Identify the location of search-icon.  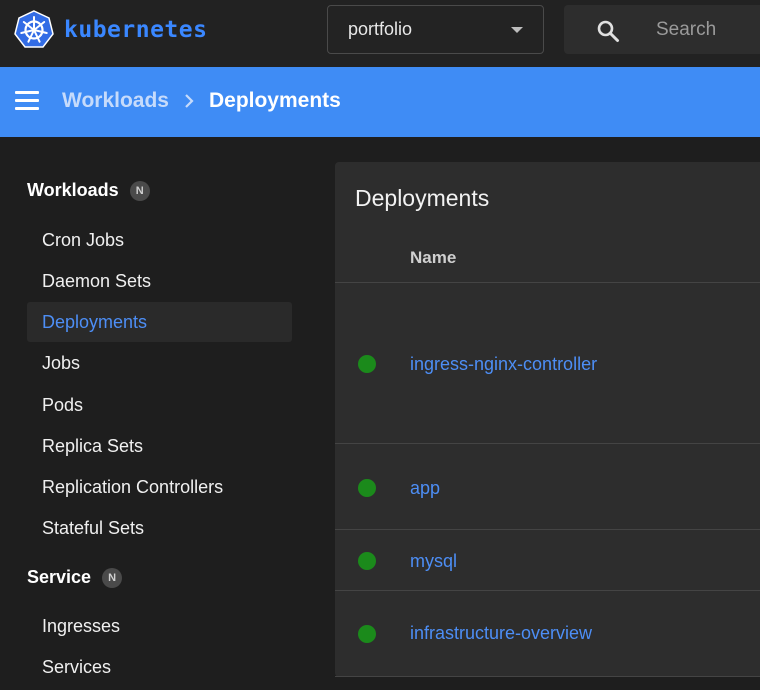
(608, 31).